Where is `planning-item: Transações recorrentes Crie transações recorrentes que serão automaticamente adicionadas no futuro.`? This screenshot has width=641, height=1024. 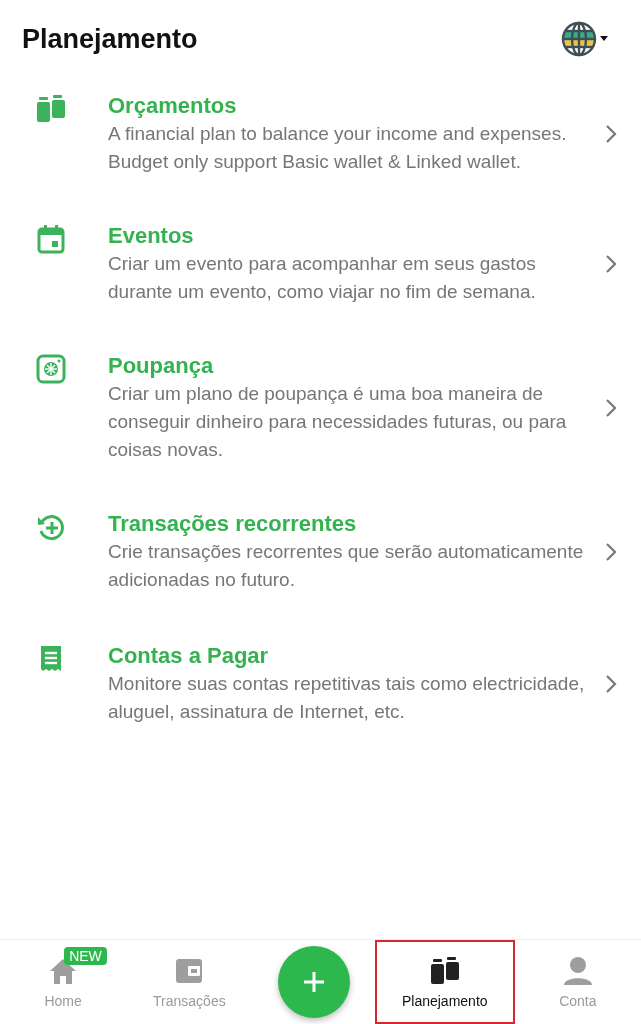
planning-item: Transações recorrentes Crie transações recorrentes que serão automaticamente adicionadas no futuro. is located at coordinates (320, 552).